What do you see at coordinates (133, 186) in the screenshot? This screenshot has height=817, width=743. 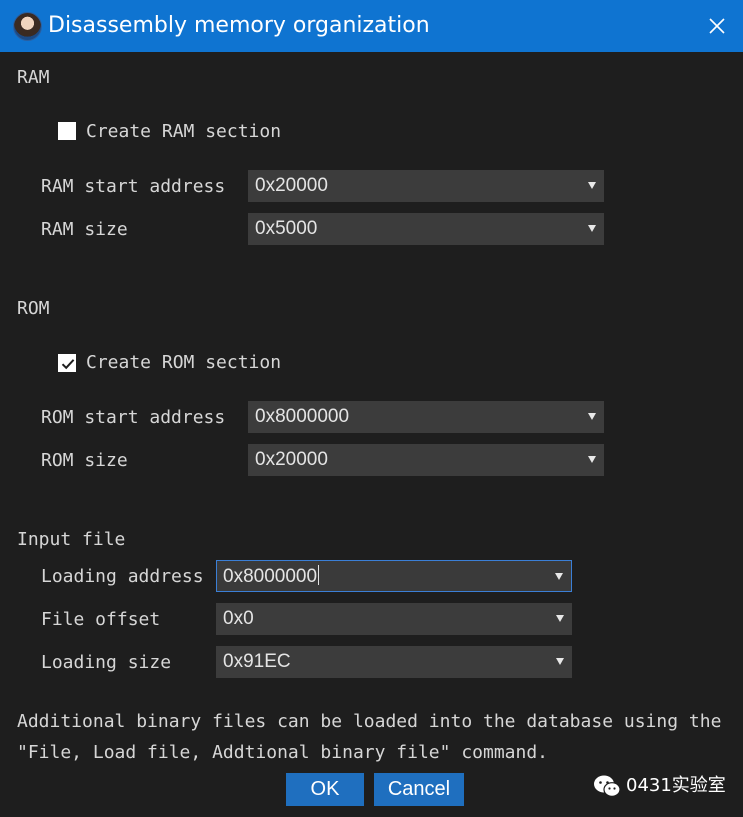 I see `ram-start-address-label: RAM start address` at bounding box center [133, 186].